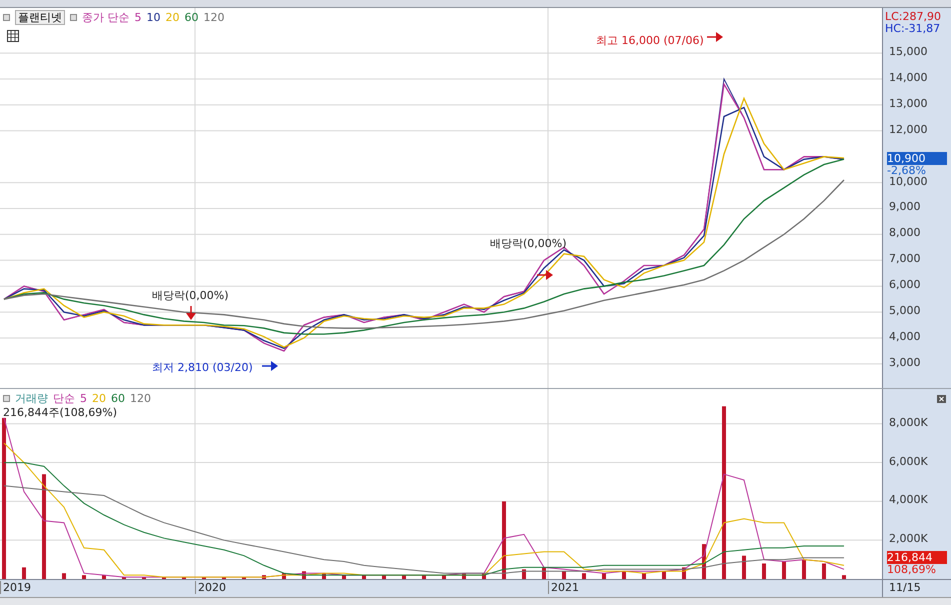 The width and height of the screenshot is (951, 605). What do you see at coordinates (912, 28) in the screenshot?
I see `hc-value: HC:-31,87` at bounding box center [912, 28].